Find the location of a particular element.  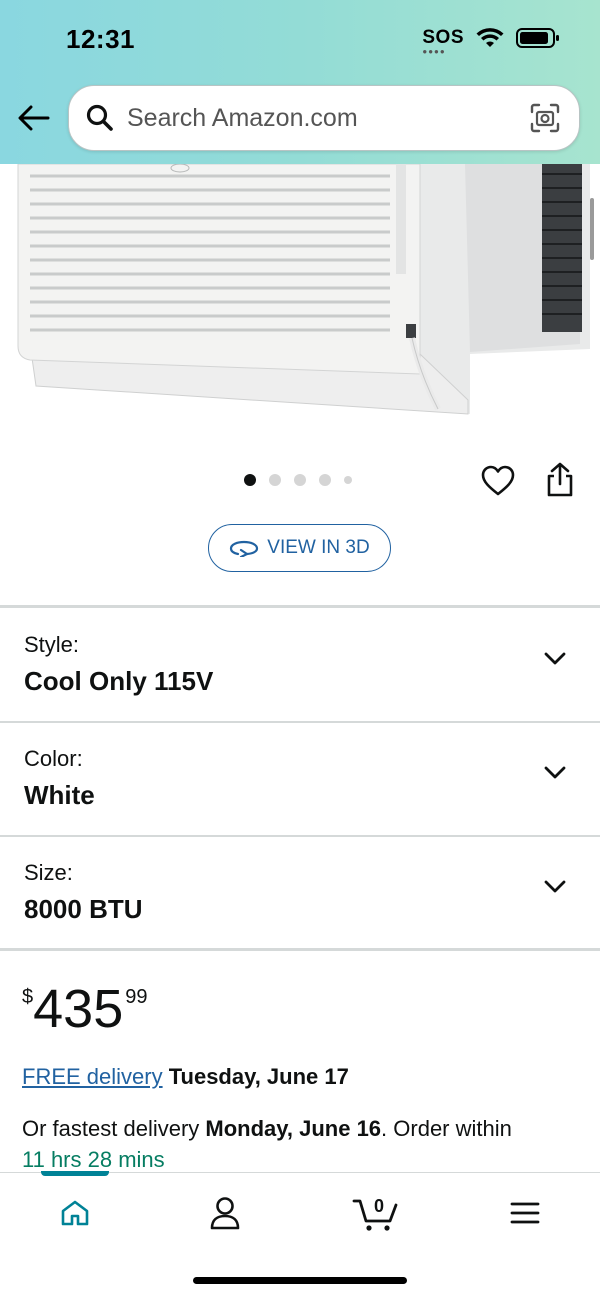

size-label: Size: is located at coordinates (48, 872).